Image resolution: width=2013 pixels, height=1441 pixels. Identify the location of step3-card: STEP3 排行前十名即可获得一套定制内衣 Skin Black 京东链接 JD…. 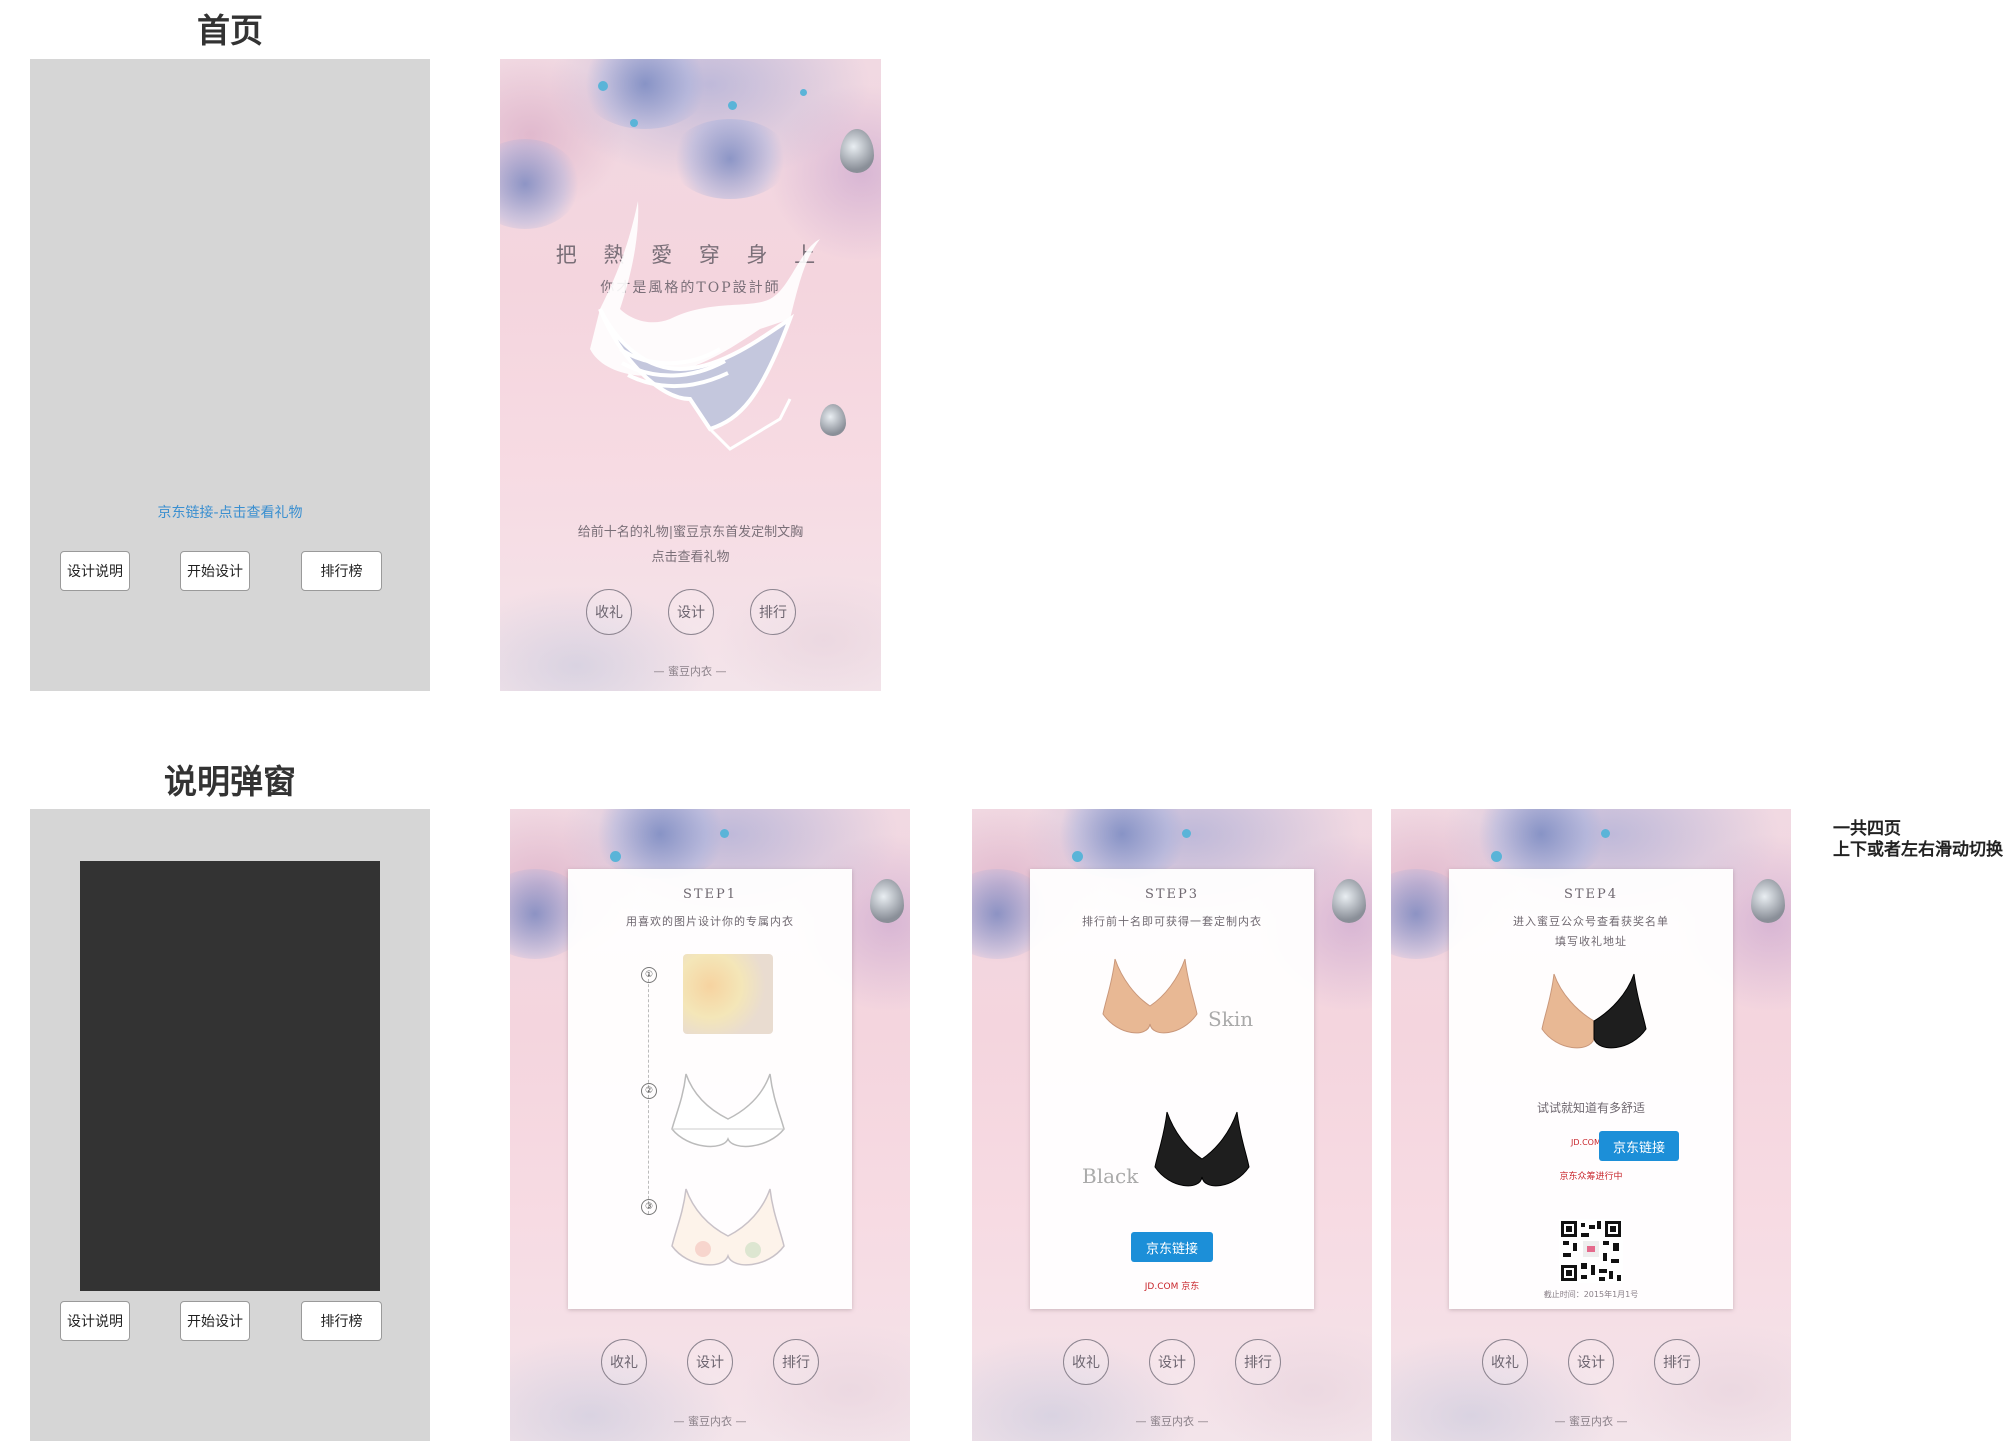
(1172, 1089).